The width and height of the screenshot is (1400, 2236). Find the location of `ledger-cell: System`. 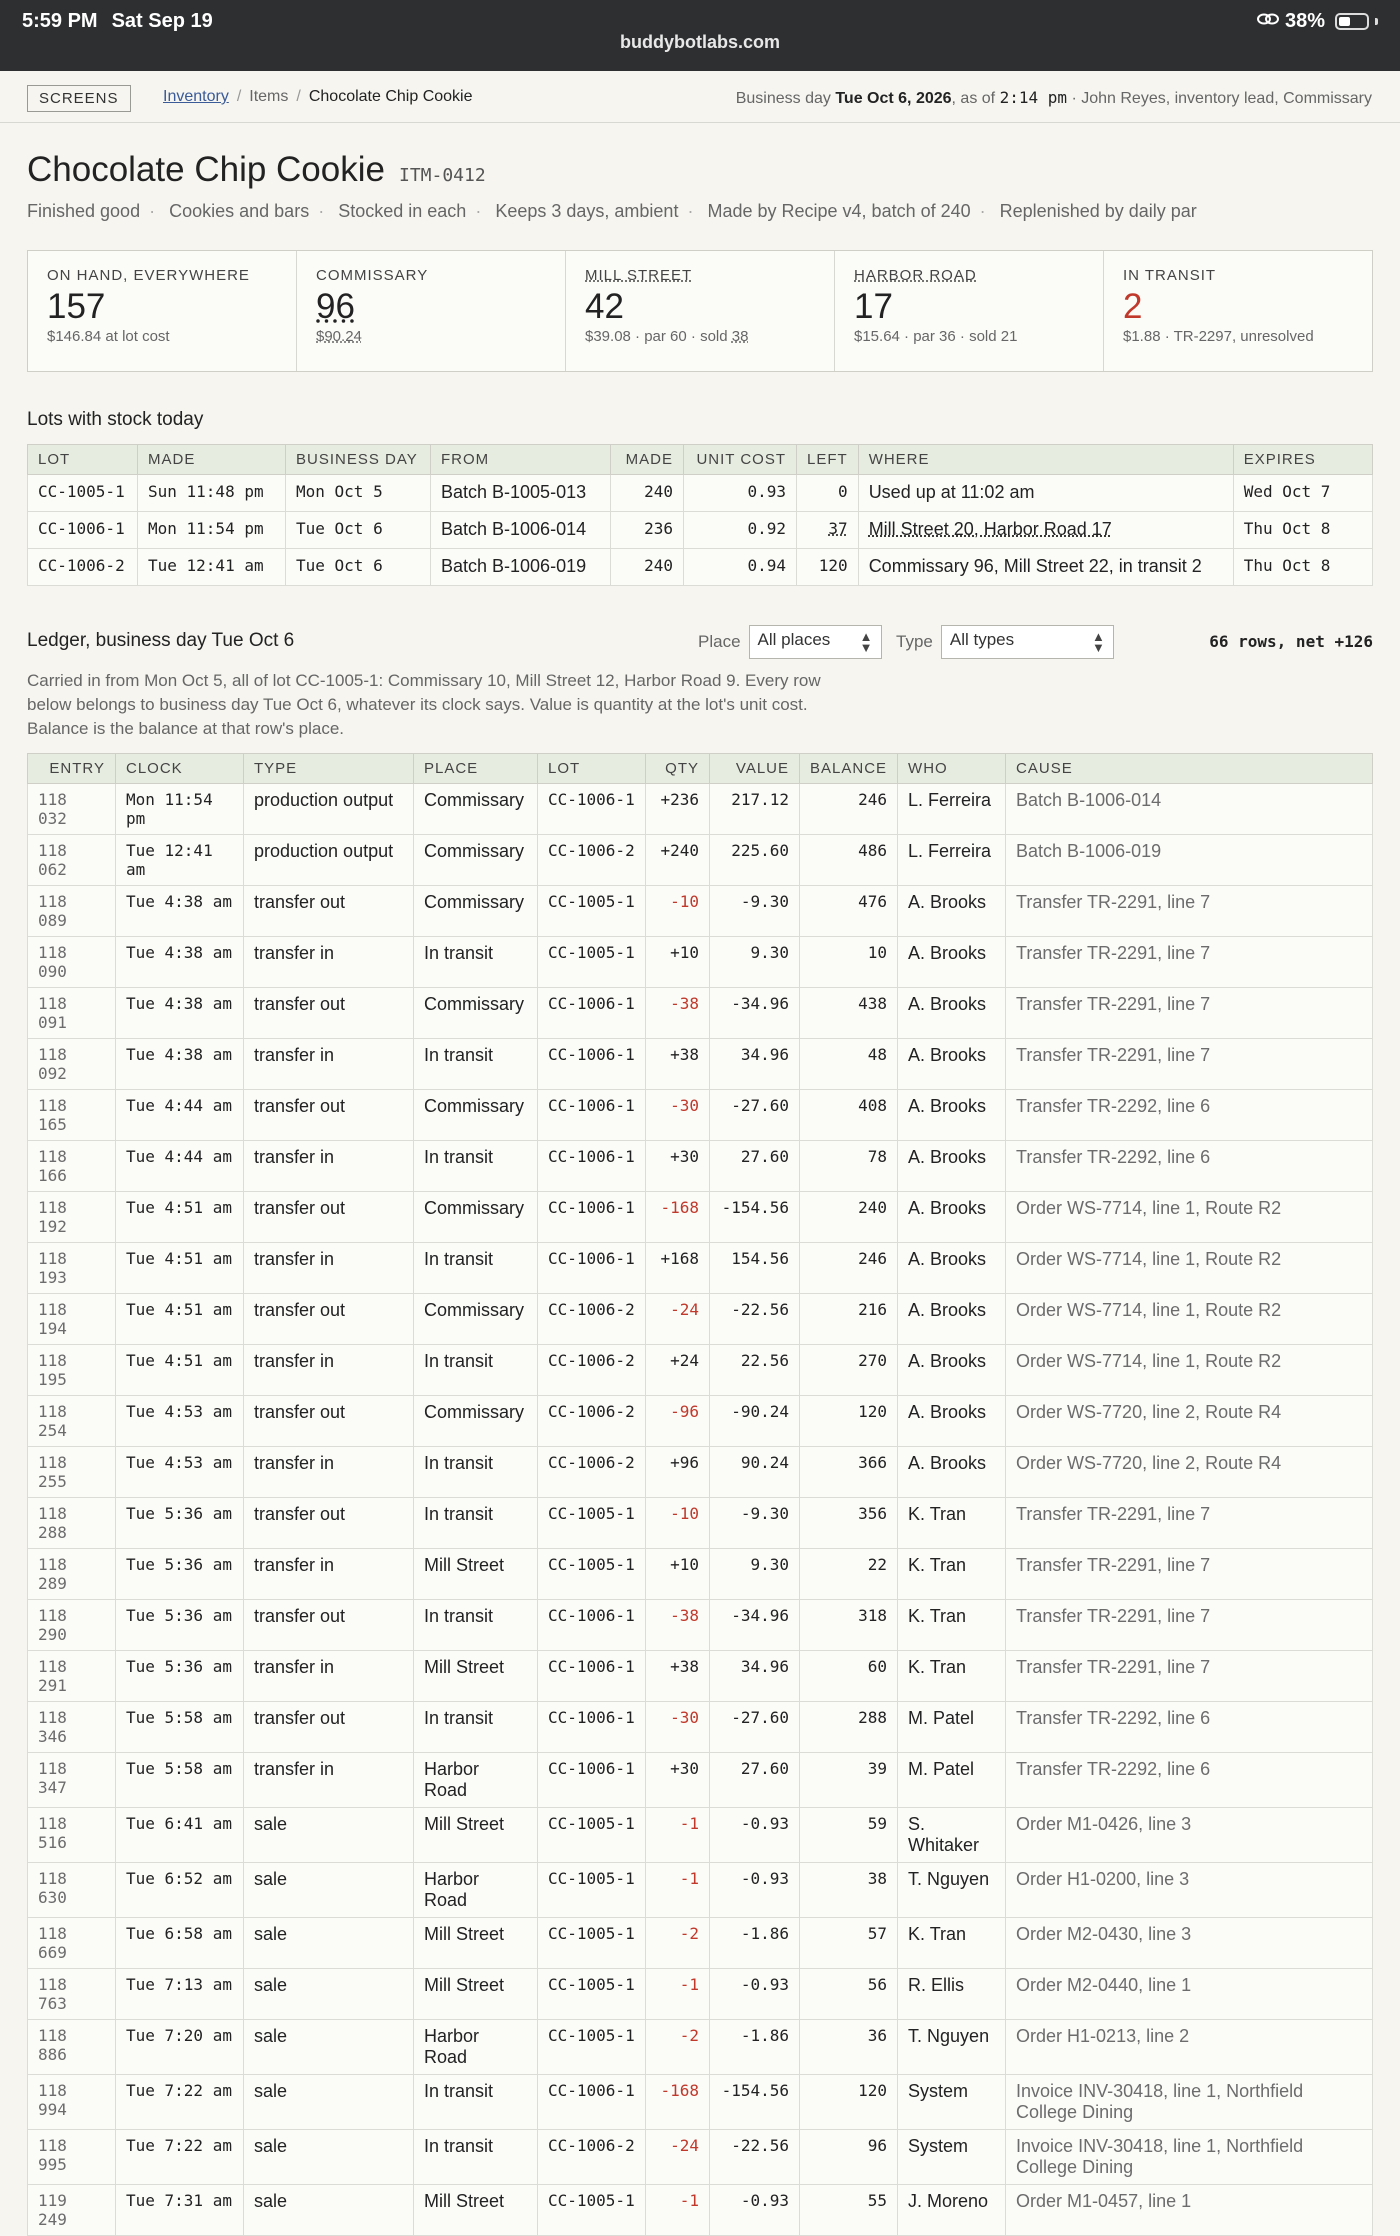

ledger-cell: System is located at coordinates (952, 2102).